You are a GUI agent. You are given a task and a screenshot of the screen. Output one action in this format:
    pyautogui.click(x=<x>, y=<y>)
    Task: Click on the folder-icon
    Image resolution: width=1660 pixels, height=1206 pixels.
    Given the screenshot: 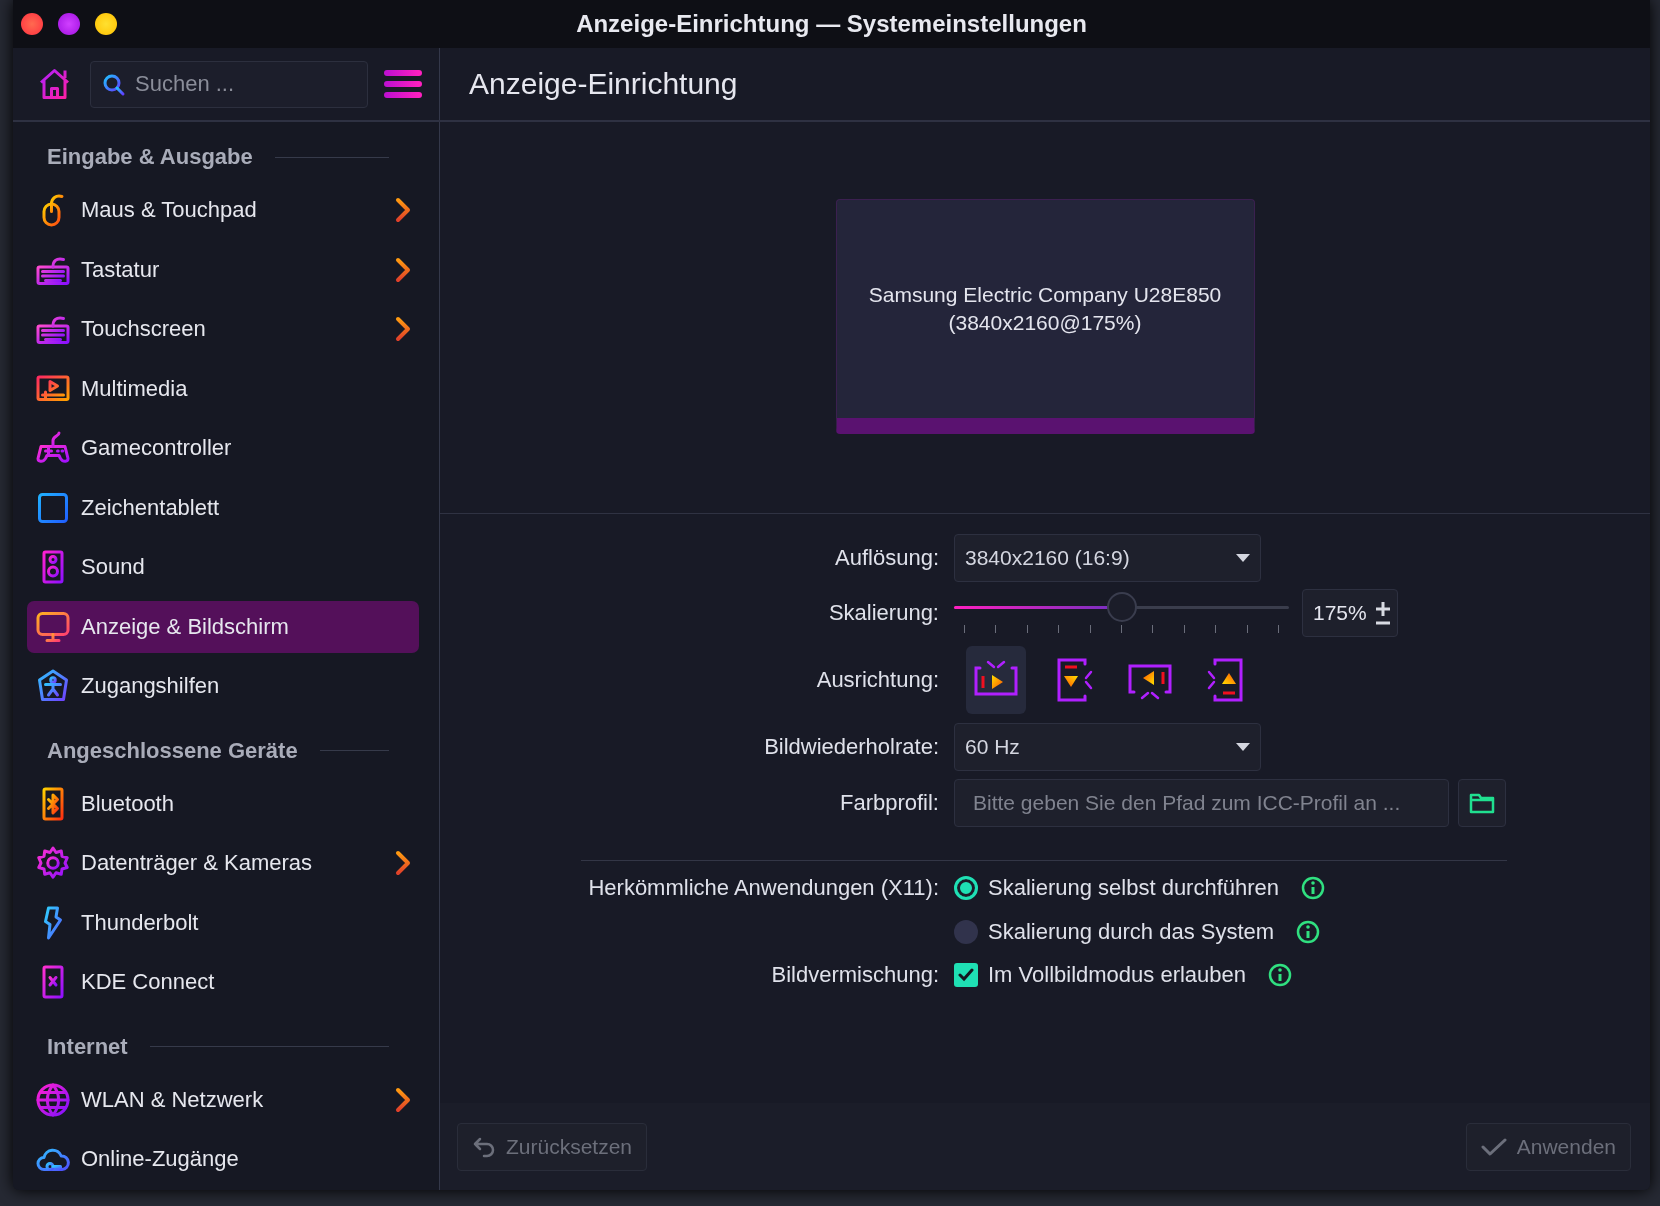 What is the action you would take?
    pyautogui.click(x=1482, y=803)
    